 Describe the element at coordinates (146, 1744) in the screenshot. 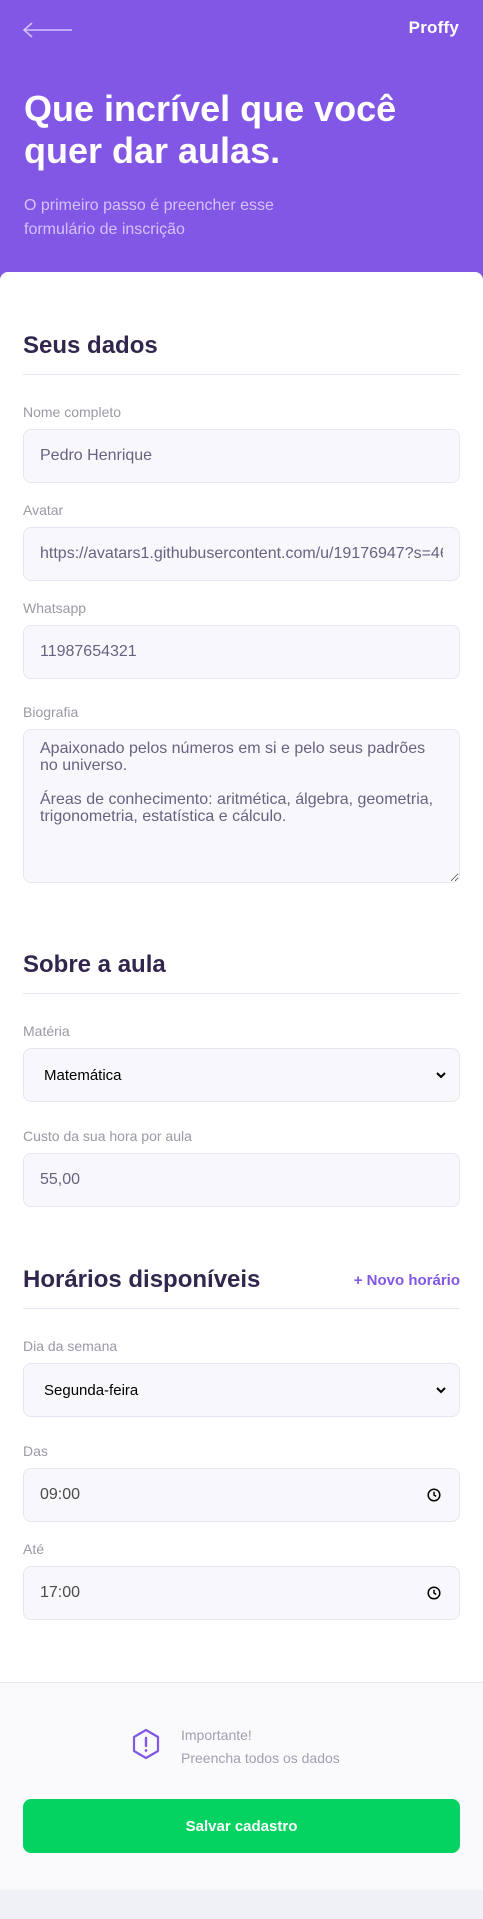

I see `warning-icon` at that location.